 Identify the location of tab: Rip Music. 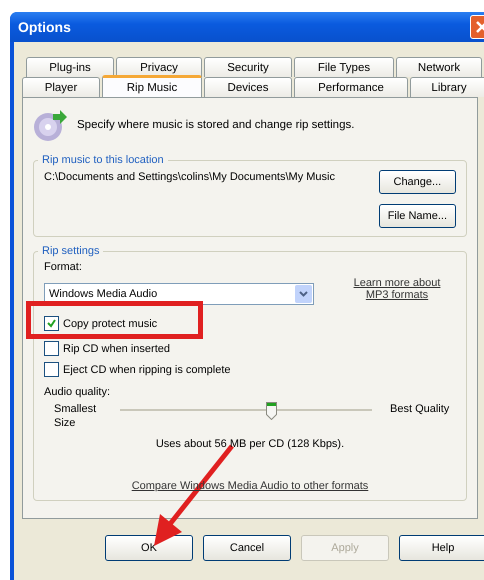
(152, 86).